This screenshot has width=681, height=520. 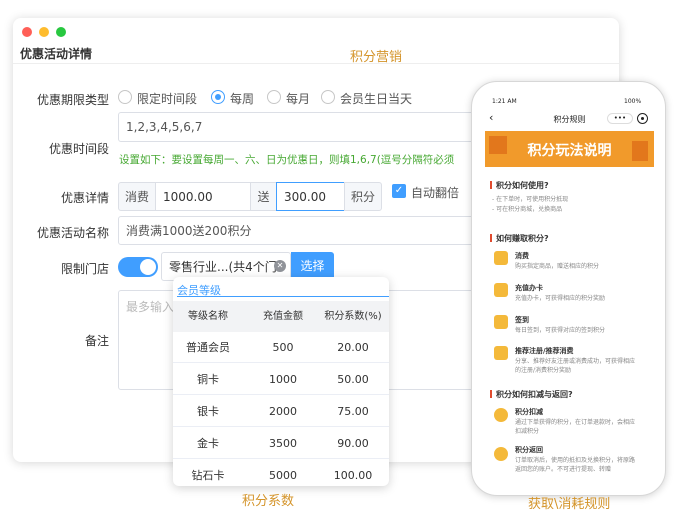 What do you see at coordinates (316, 63) in the screenshot?
I see `title-divider` at bounding box center [316, 63].